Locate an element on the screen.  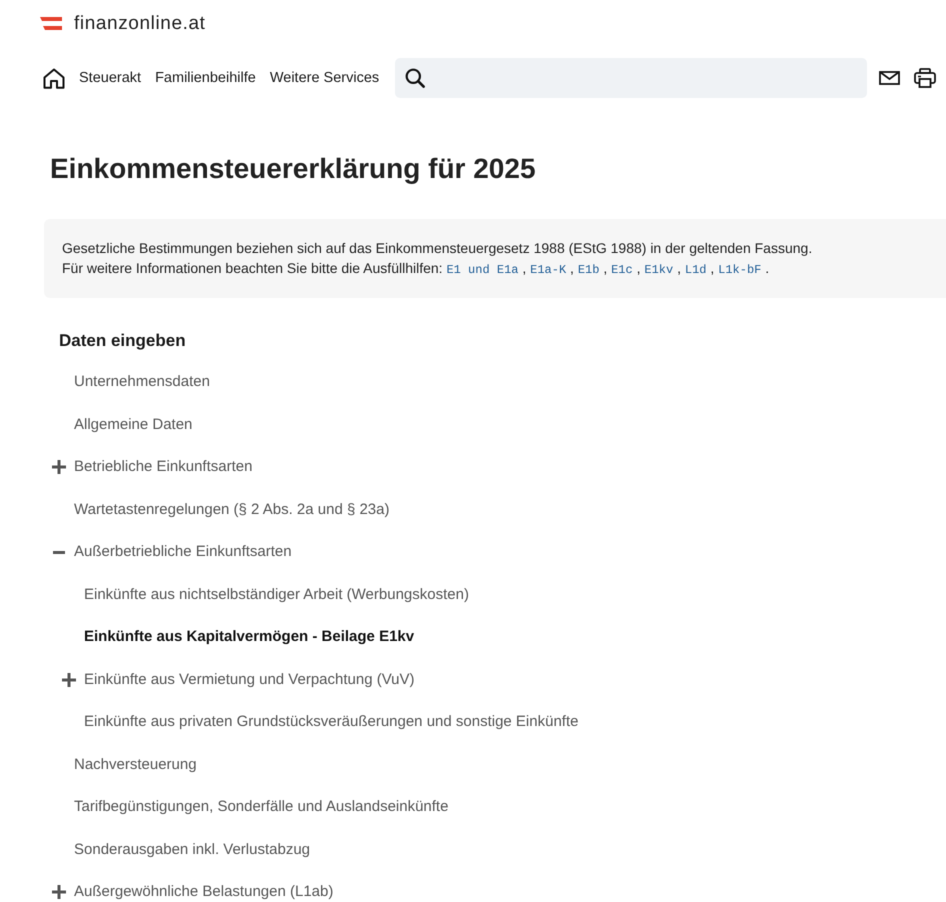
tree-link: Wartetastenregelungen (§ 2 Abs. 2a und § 23a) is located at coordinates (232, 510).